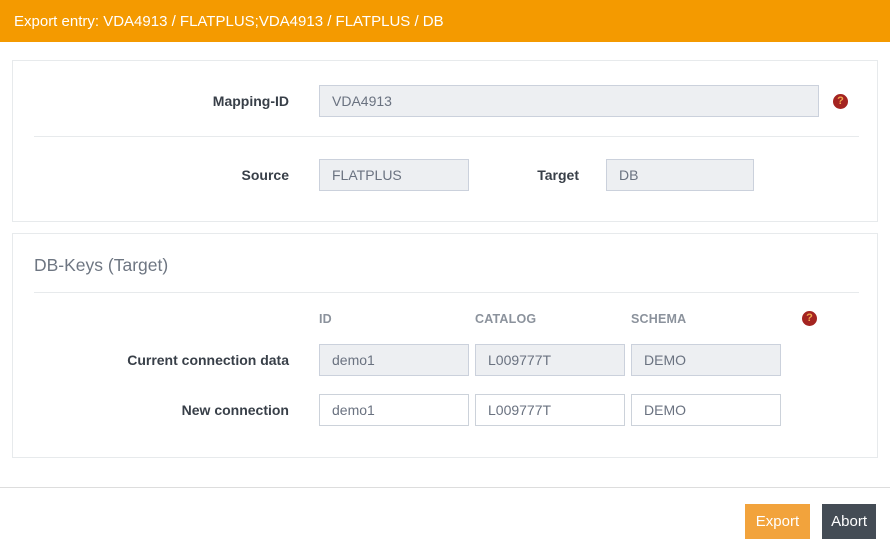  What do you see at coordinates (445, 513) in the screenshot?
I see `footer: Export Abort` at bounding box center [445, 513].